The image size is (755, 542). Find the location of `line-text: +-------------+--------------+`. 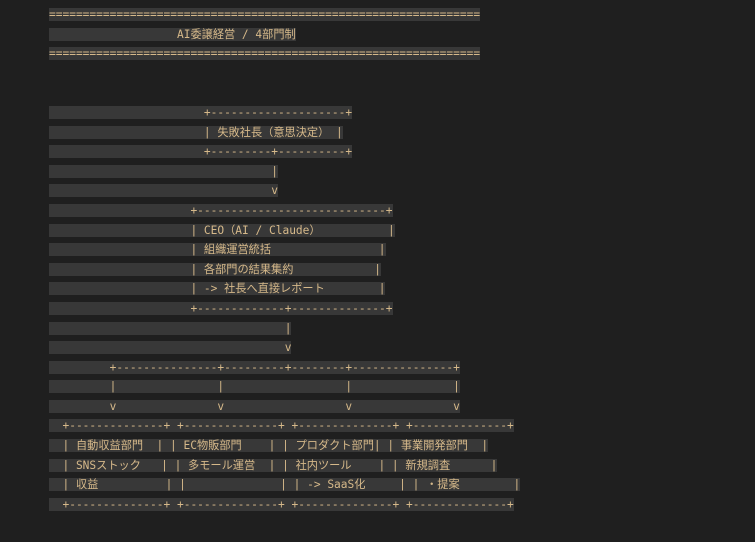

line-text: +-------------+--------------+ is located at coordinates (221, 308).